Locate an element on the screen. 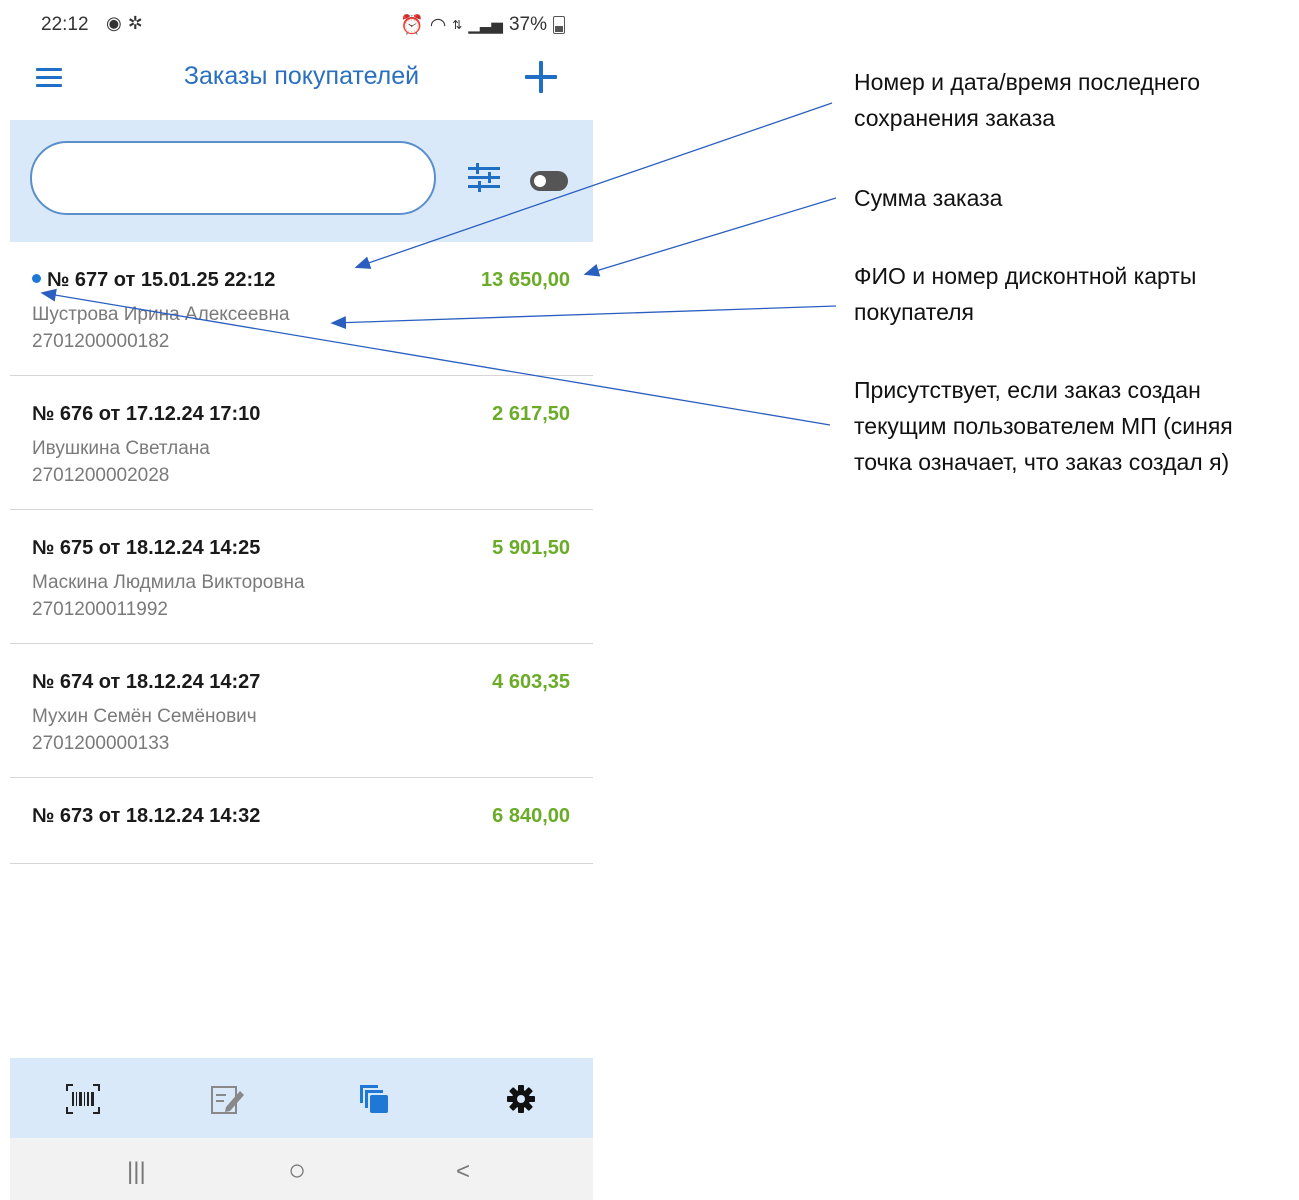  status-time: 22:12 is located at coordinates (65, 24).